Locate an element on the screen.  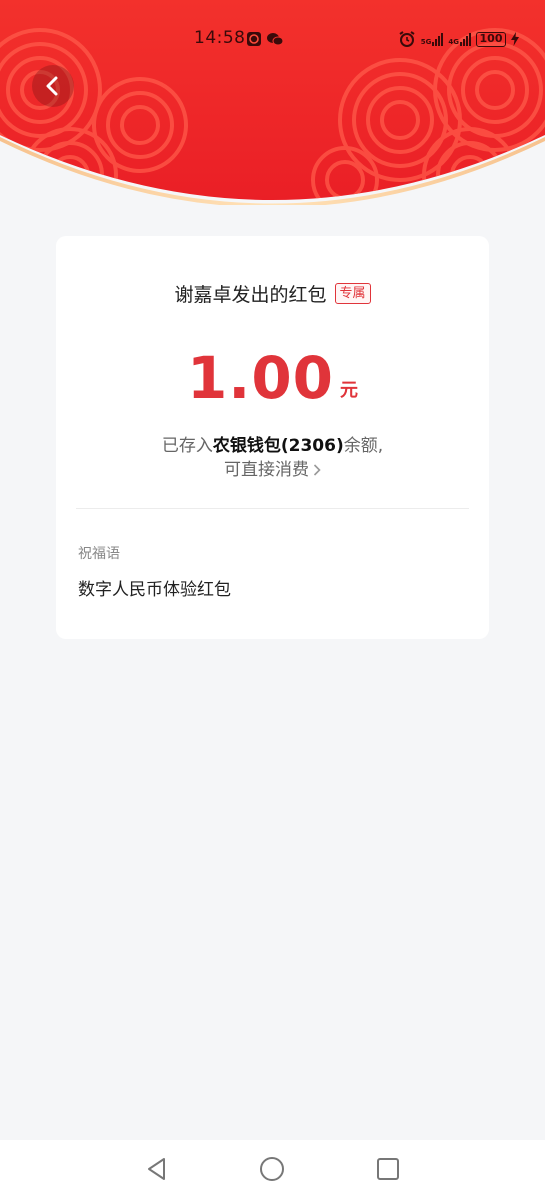
wallet-name: 农银钱包(2306) is located at coordinates (278, 446).